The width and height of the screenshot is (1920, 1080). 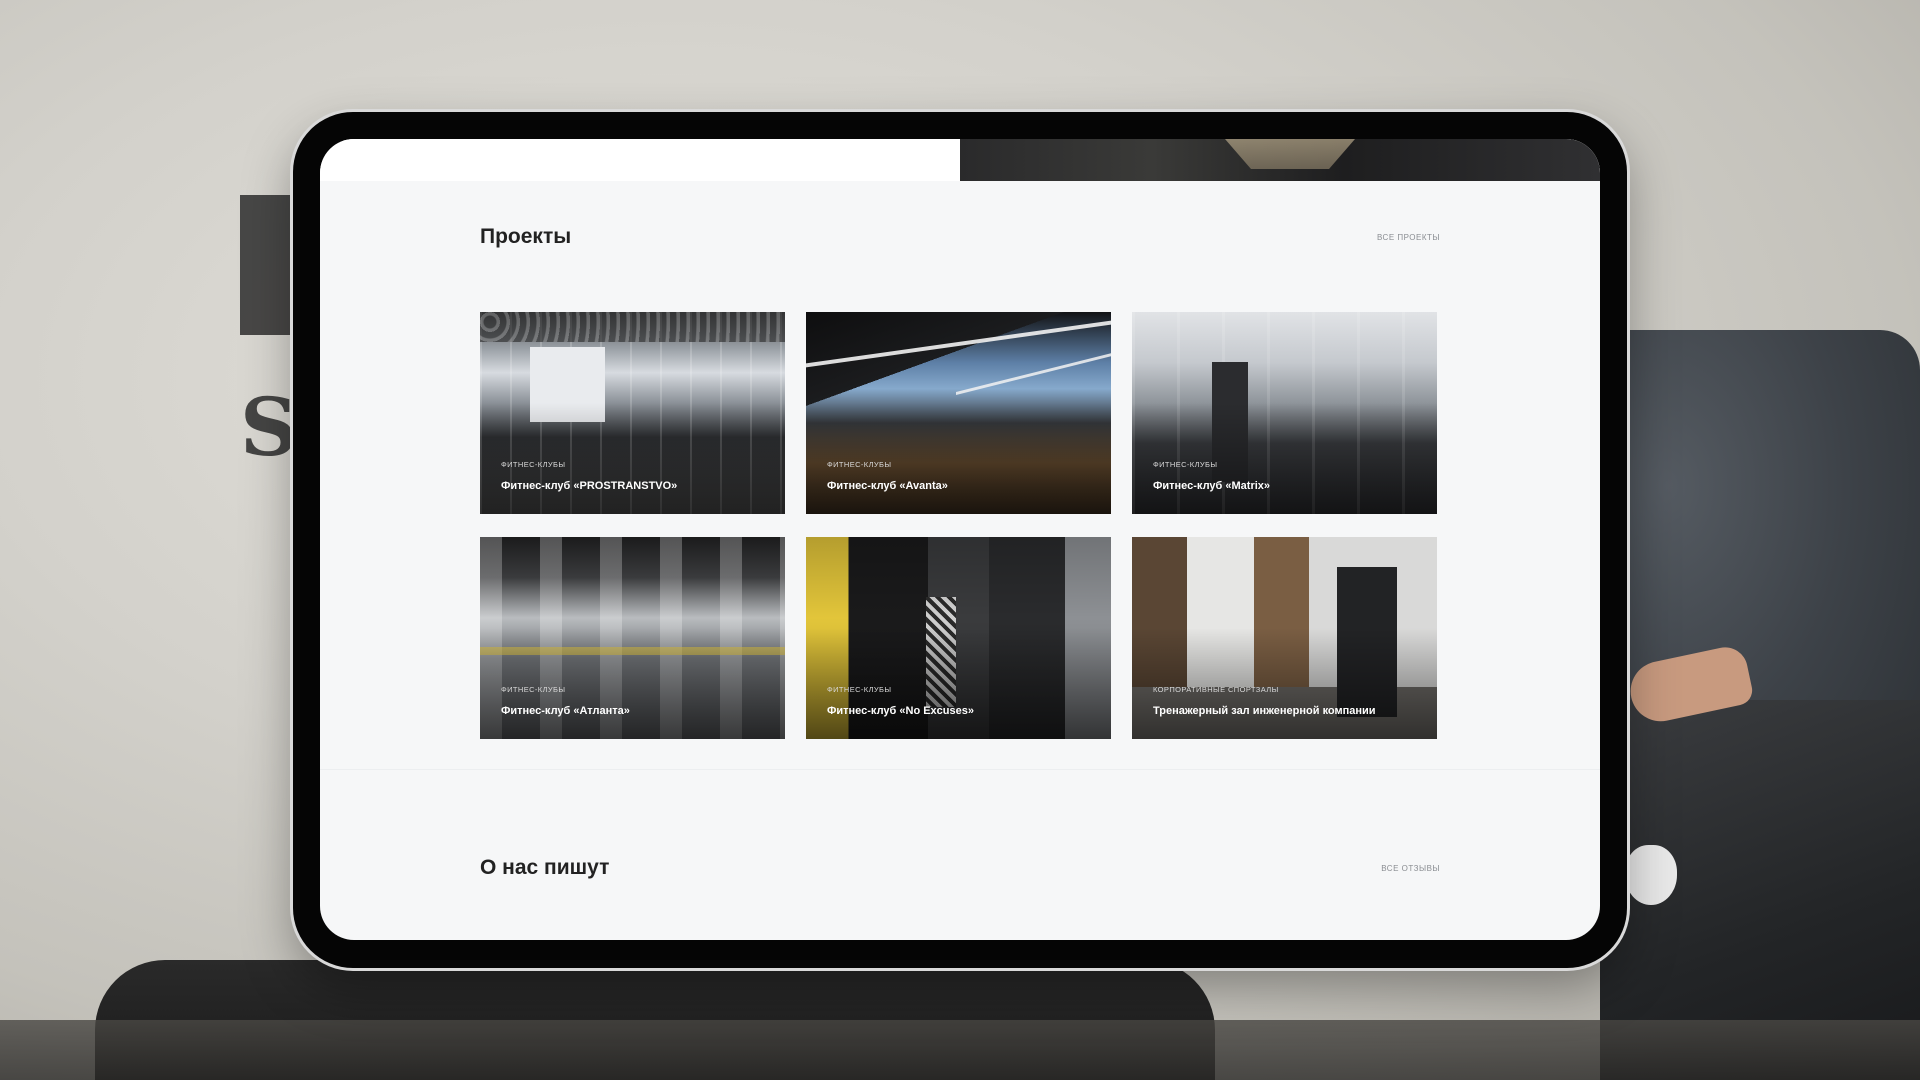 What do you see at coordinates (545, 867) in the screenshot?
I see `reviews-title: О нас пишут` at bounding box center [545, 867].